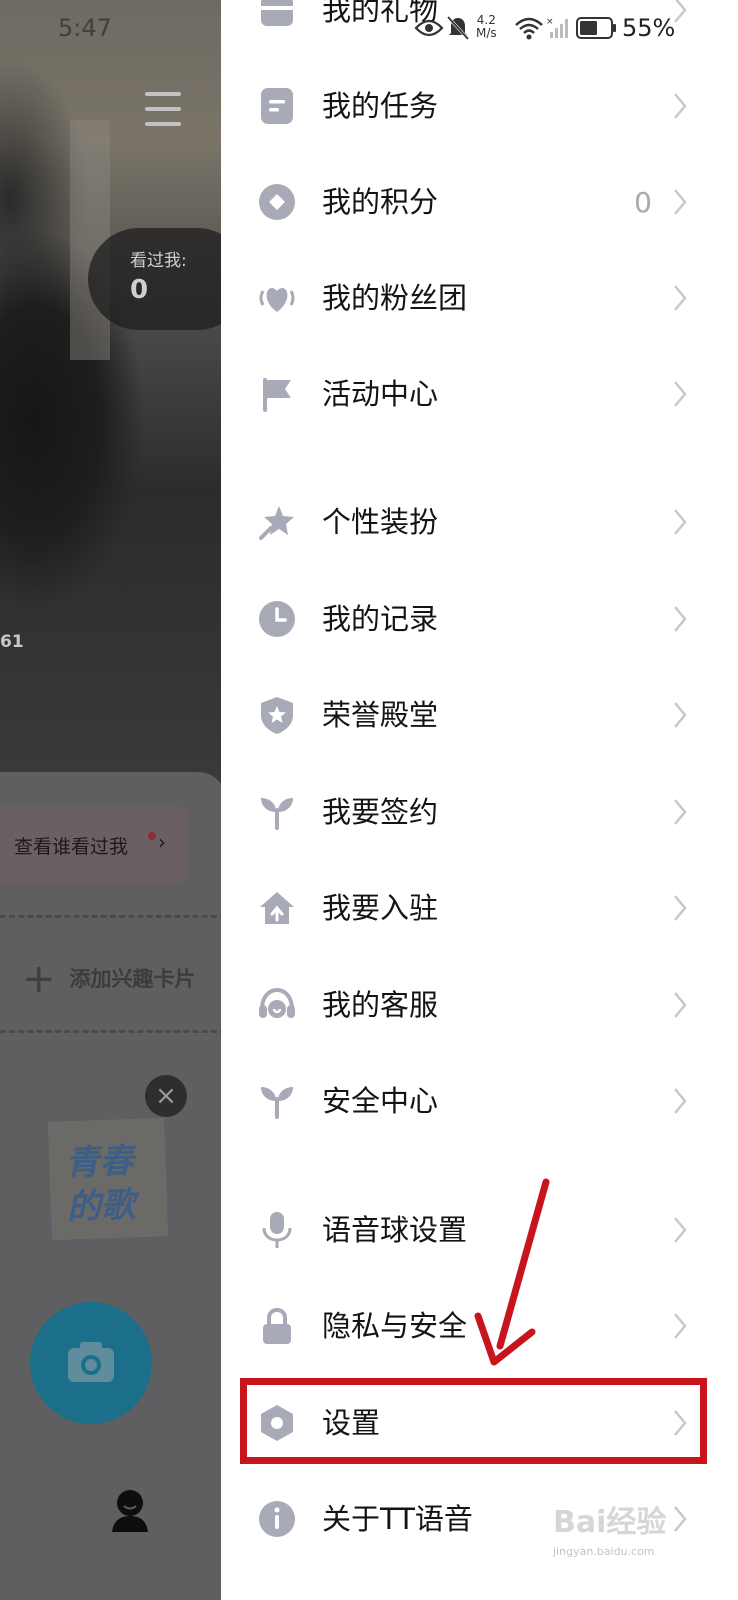 The height and width of the screenshot is (1600, 738). Describe the element at coordinates (130, 1511) in the screenshot. I see `user-icon` at that location.